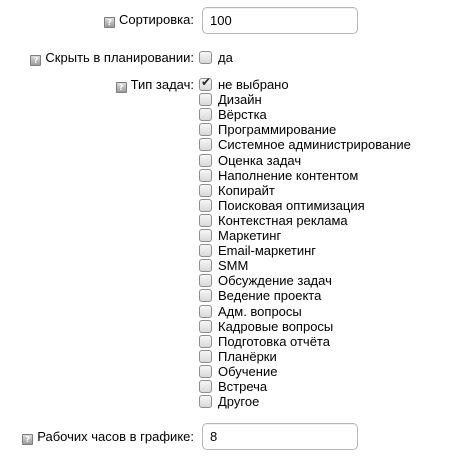 The width and height of the screenshot is (451, 473). I want to click on task-type-option-label: Обсуждение задач, so click(275, 280).